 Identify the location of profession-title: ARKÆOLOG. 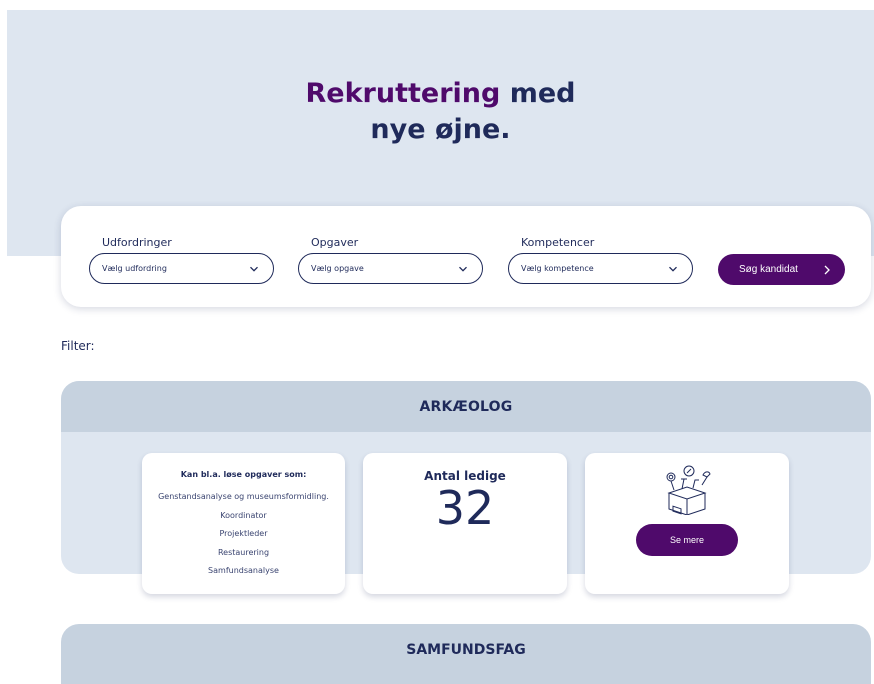
(466, 406).